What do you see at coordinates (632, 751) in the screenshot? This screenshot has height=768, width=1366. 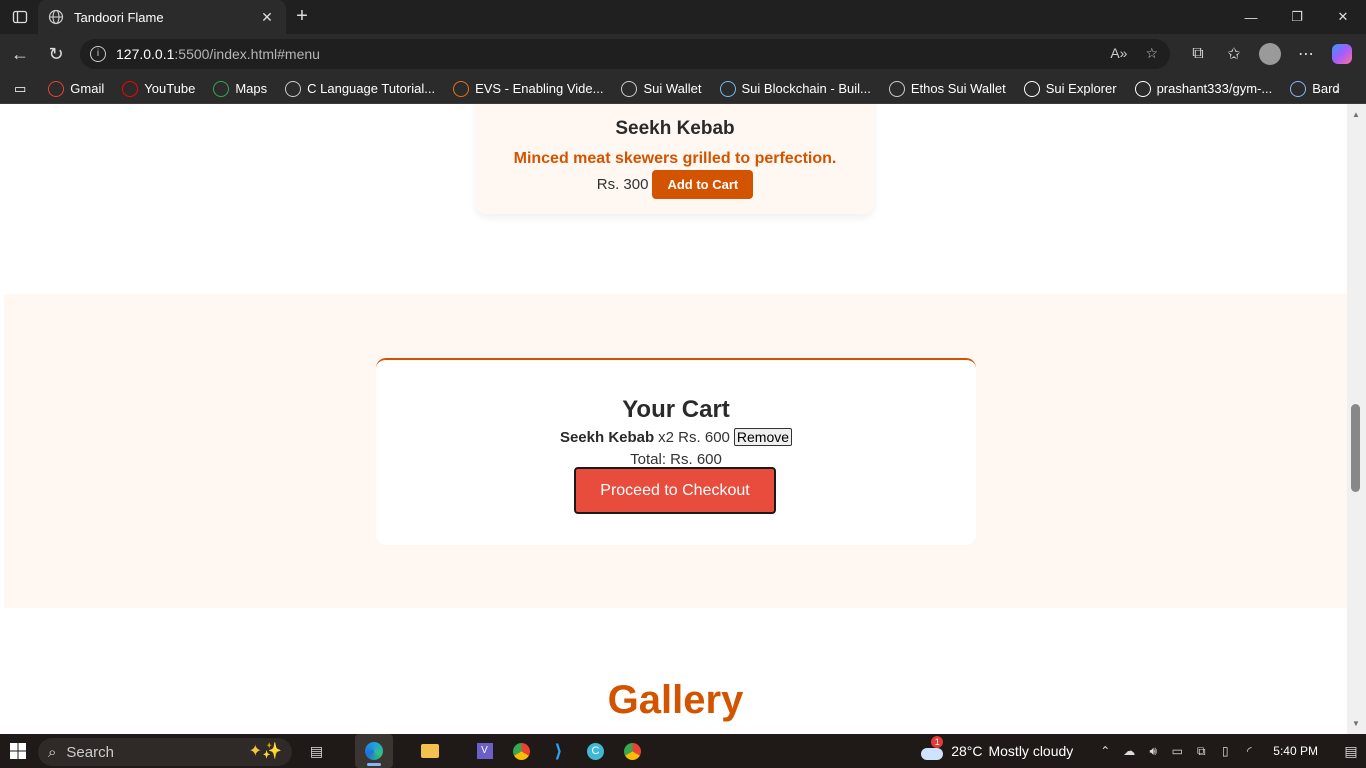 I see `chrome-profile-icon` at bounding box center [632, 751].